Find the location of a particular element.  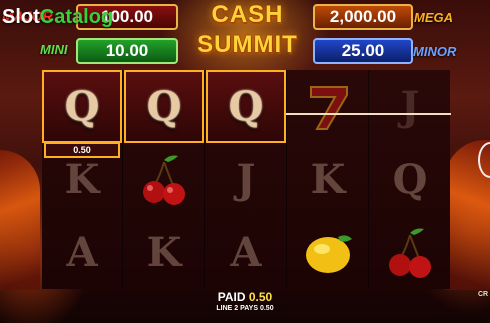

reel-1-symbol-3: A is located at coordinates (82, 252).